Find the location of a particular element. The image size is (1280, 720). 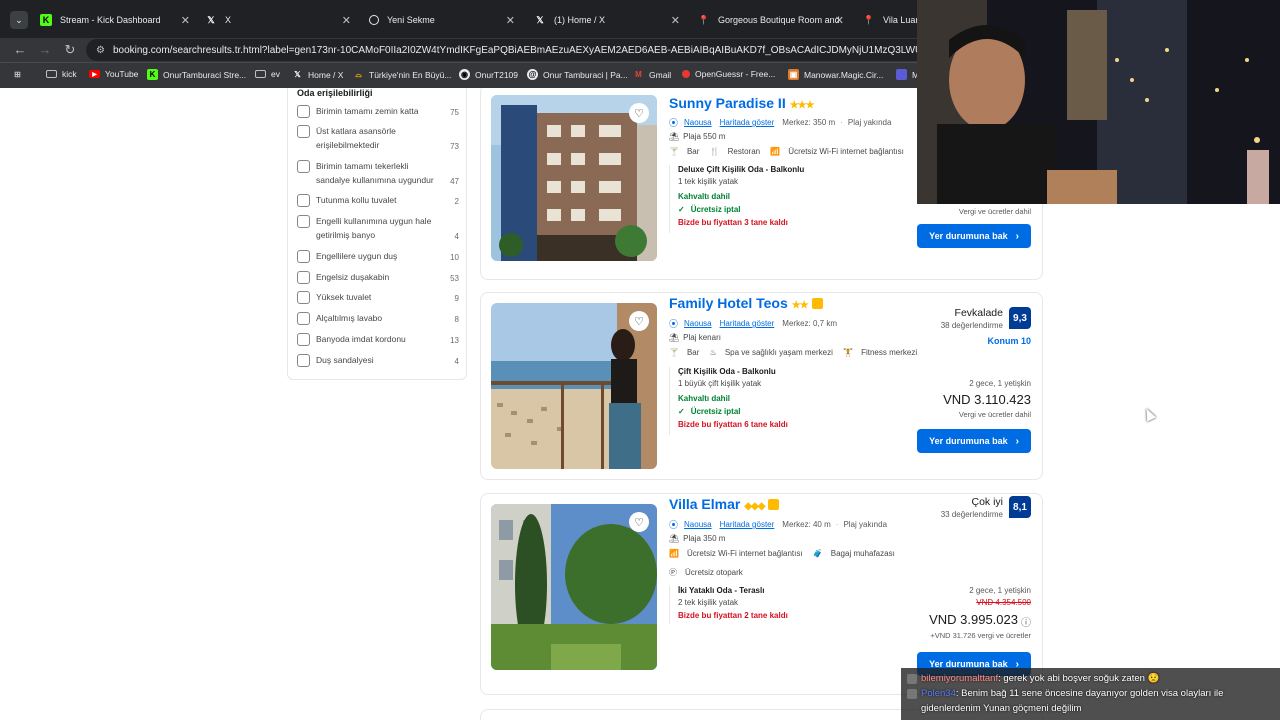

beach-distance: ⛱ Plaja 550 m is located at coordinates (697, 136).